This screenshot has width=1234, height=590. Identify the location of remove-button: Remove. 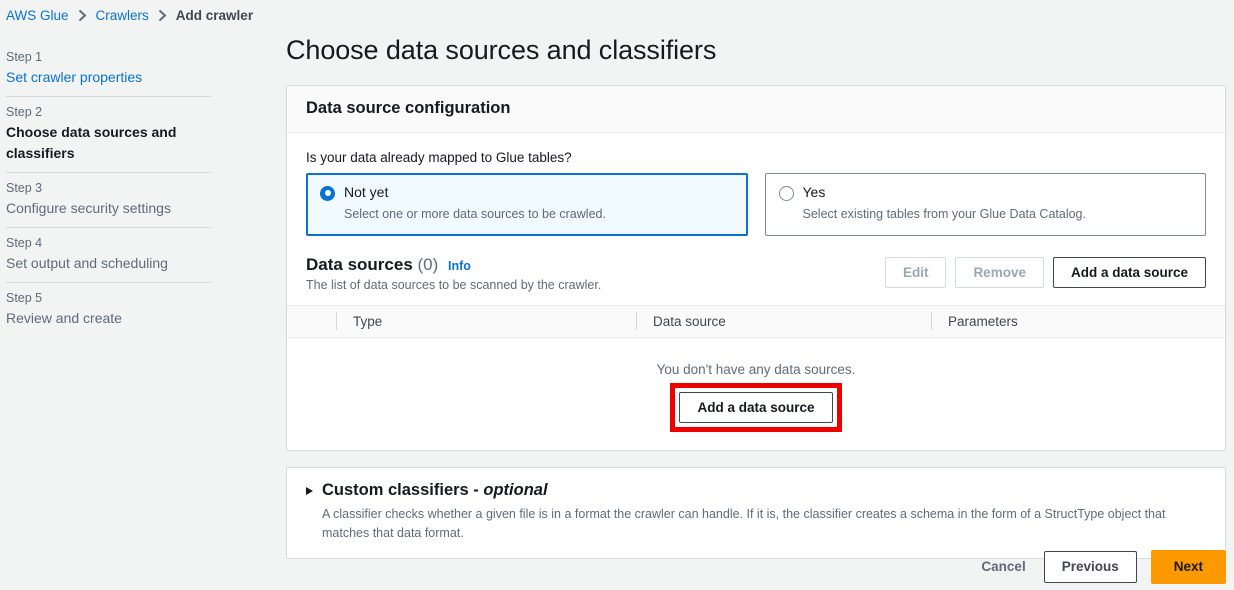
(999, 272).